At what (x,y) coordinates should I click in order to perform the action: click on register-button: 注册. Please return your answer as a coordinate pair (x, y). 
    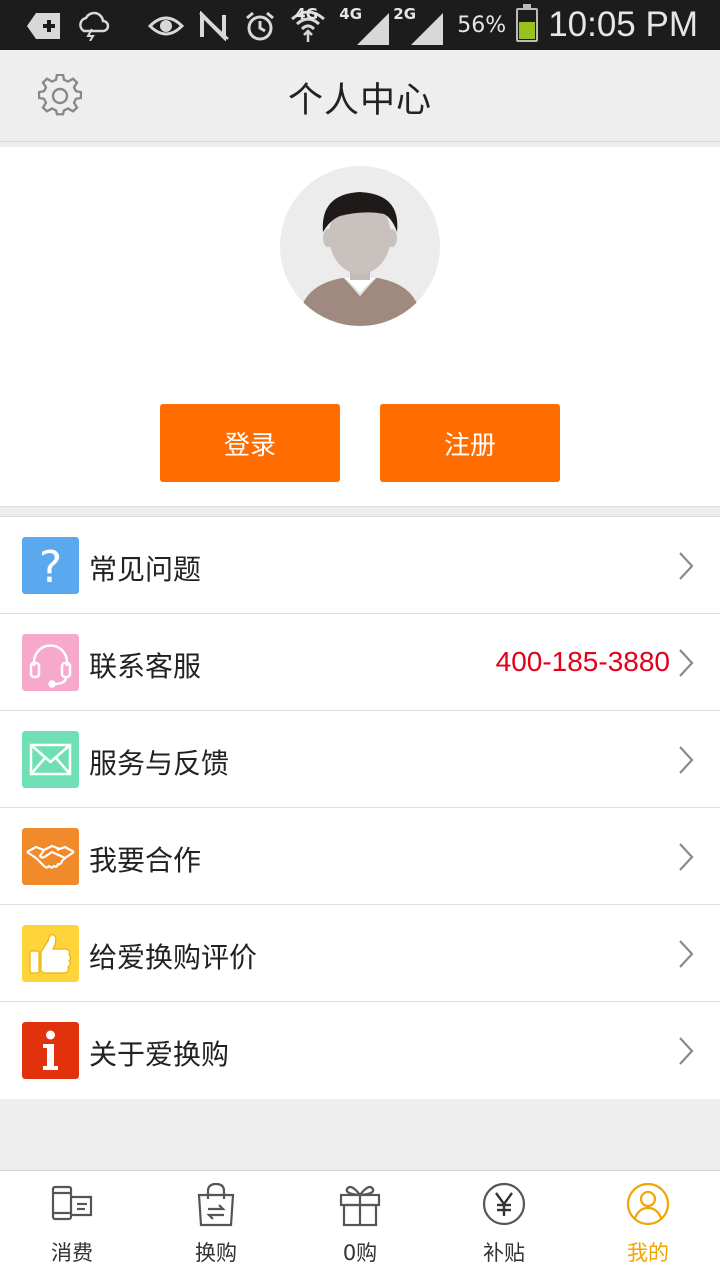
    Looking at the image, I should click on (470, 443).